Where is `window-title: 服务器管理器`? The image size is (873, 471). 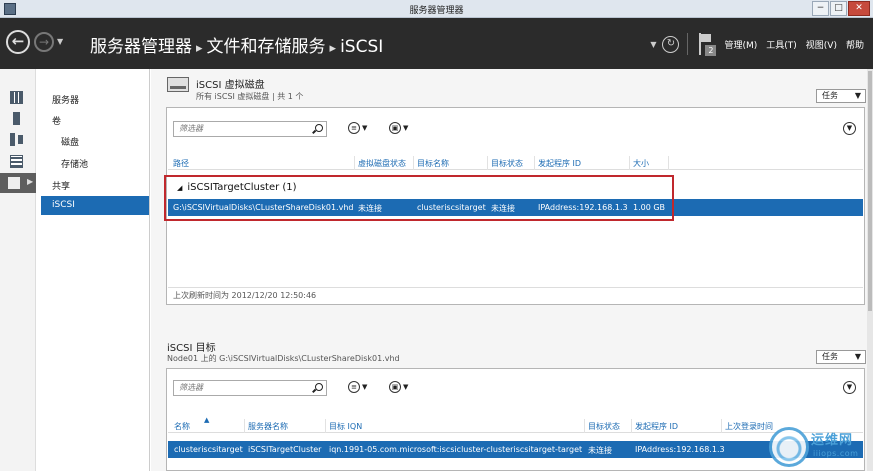 window-title: 服务器管理器 is located at coordinates (436, 11).